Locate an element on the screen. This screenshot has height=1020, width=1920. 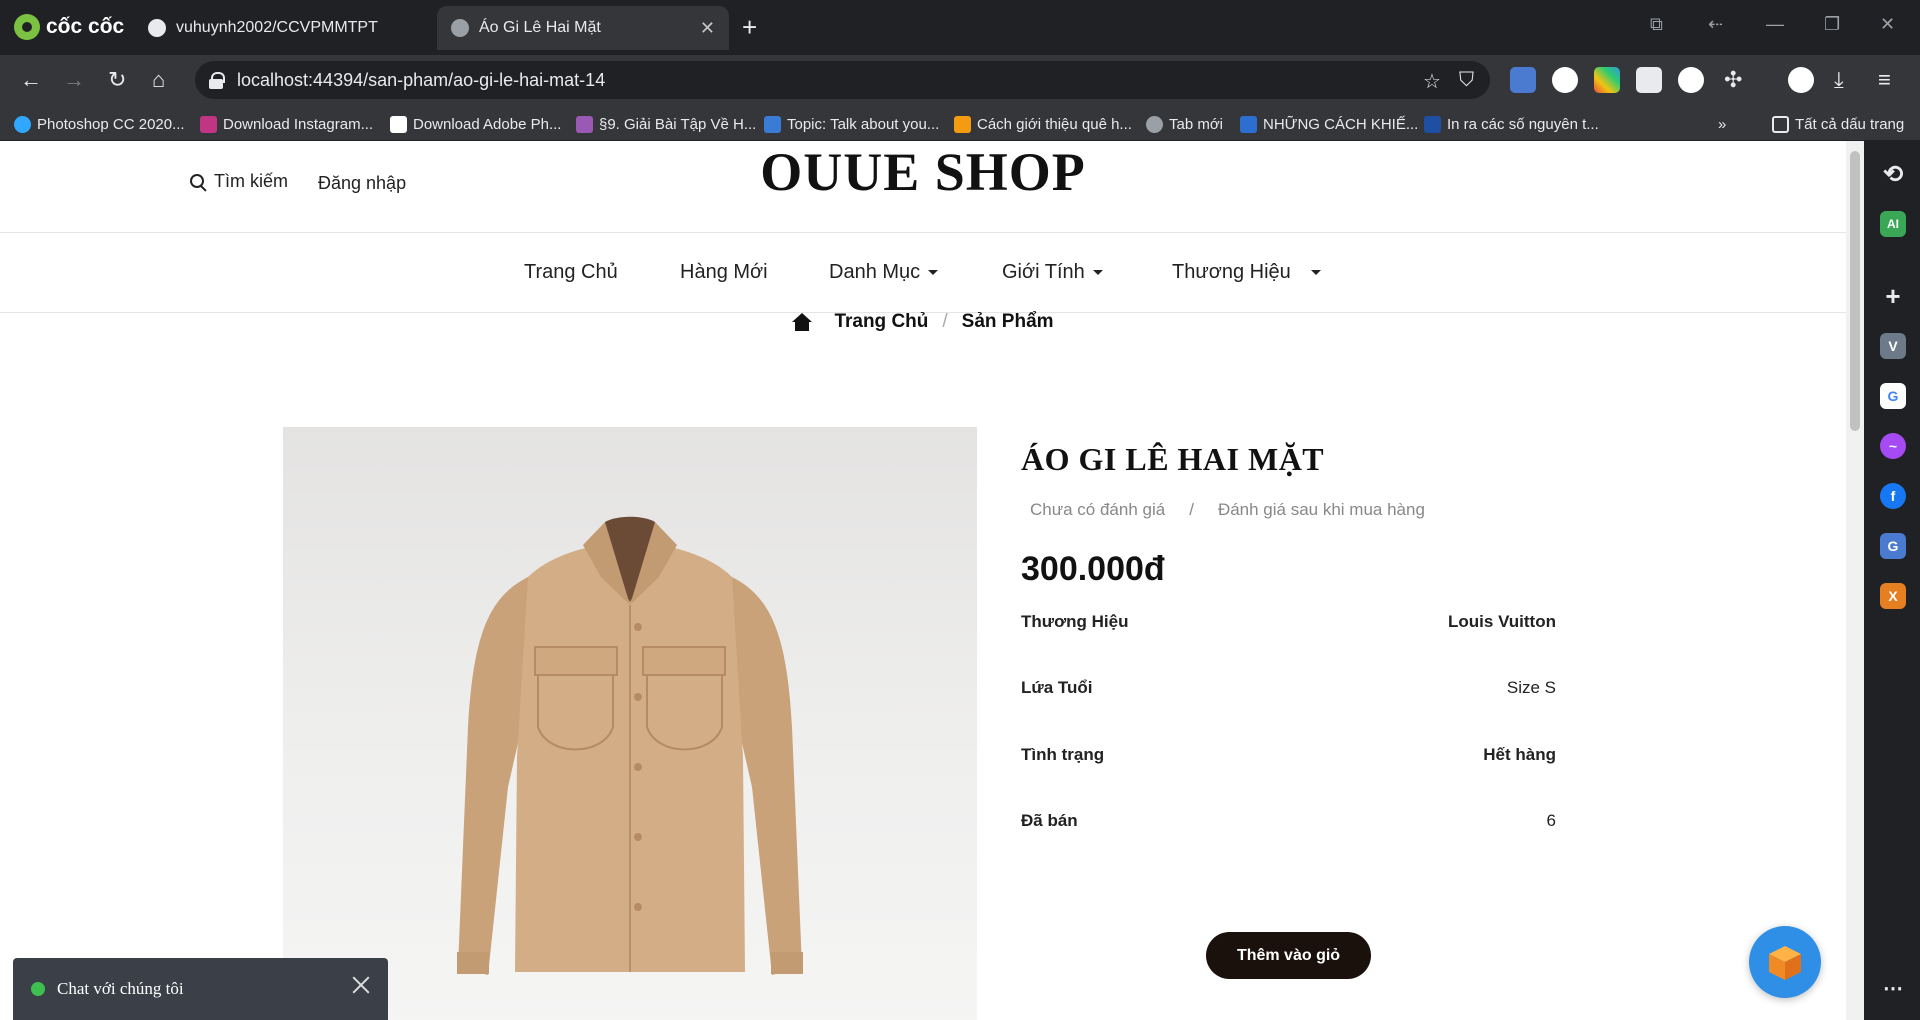
tab-github: vuhuynh2002/CCVPMMTPT is located at coordinates (284, 28).